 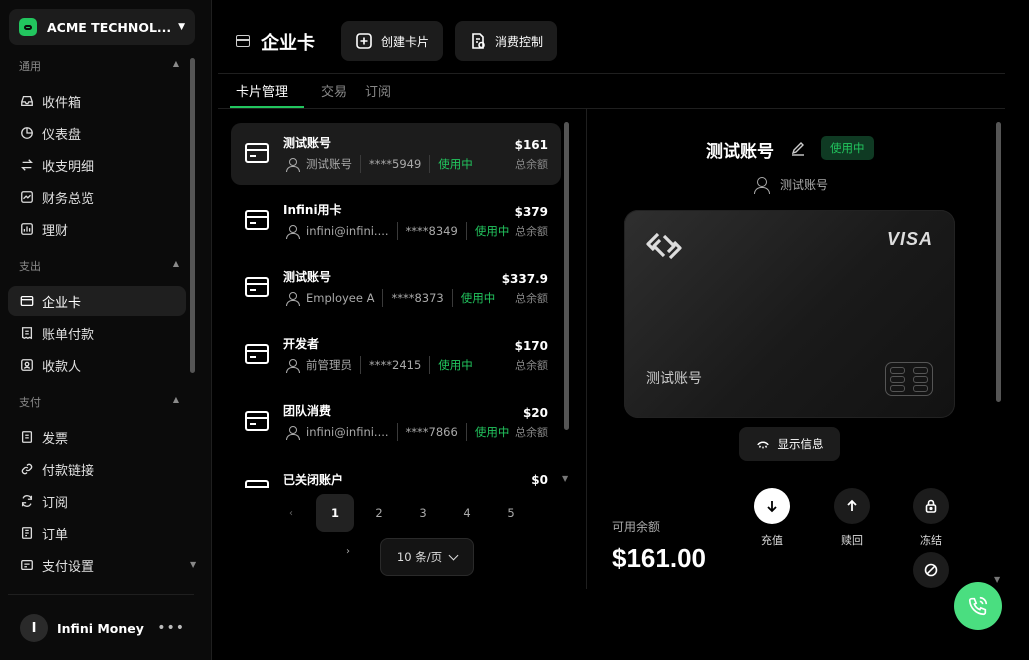 What do you see at coordinates (405, 41) in the screenshot?
I see `create-card-label: 创建卡片` at bounding box center [405, 41].